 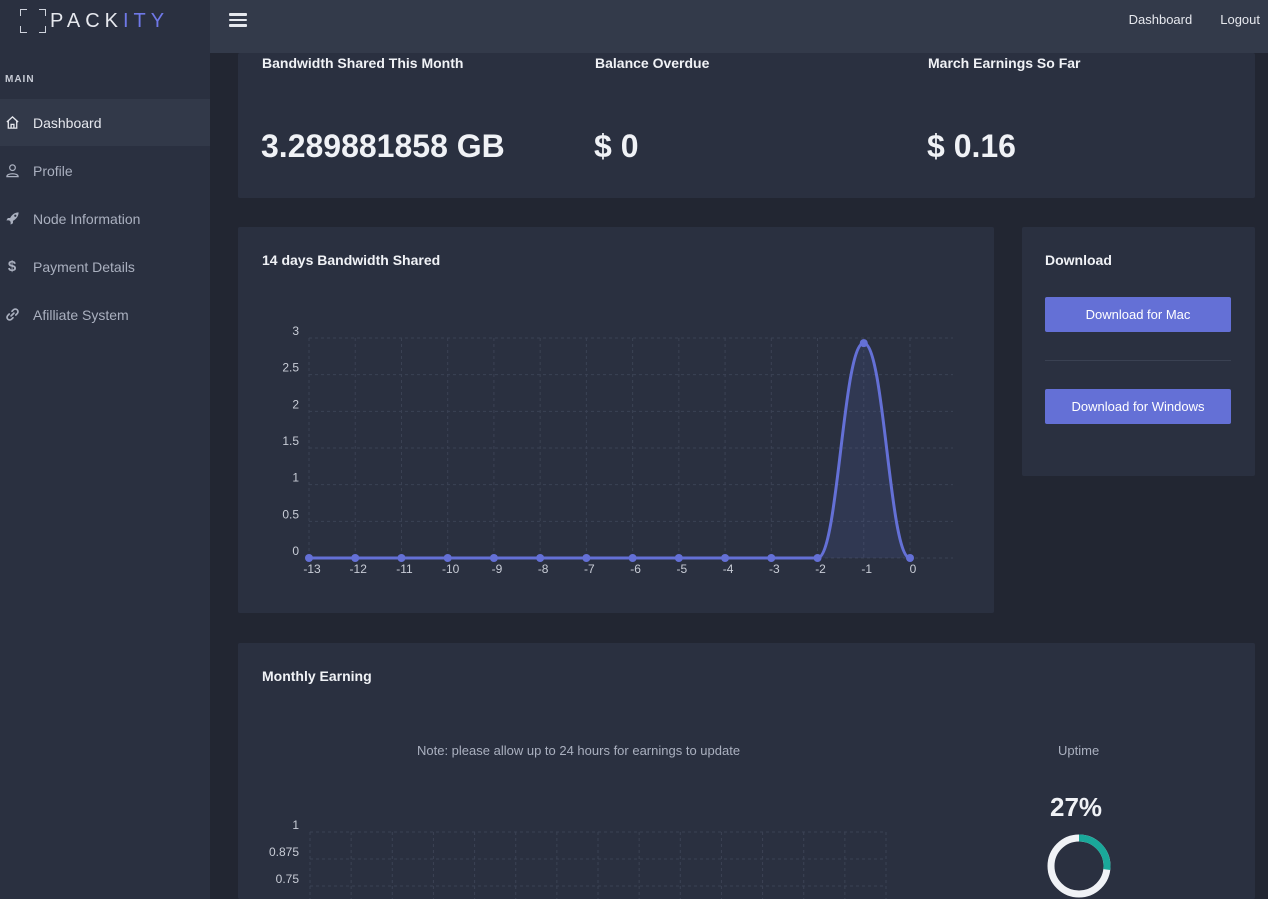 I want to click on sidebar-item-profile: Profile, so click(x=105, y=170).